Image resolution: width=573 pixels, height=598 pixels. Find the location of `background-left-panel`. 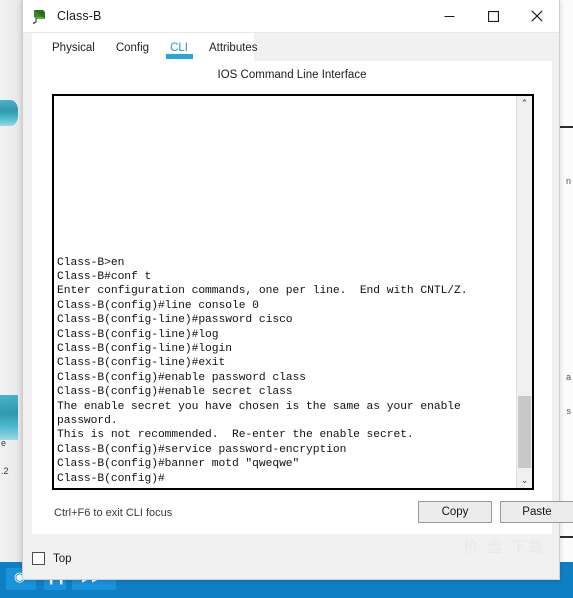

background-left-panel is located at coordinates (11, 299).